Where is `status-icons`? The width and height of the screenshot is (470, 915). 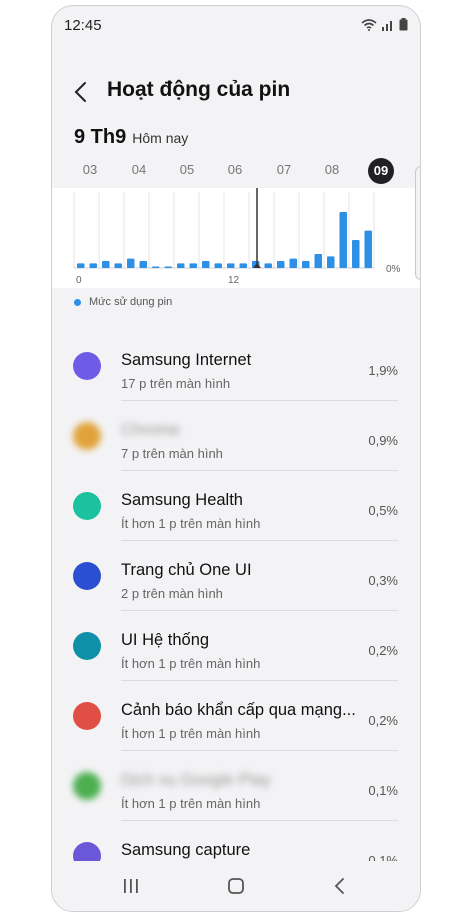 status-icons is located at coordinates (384, 24).